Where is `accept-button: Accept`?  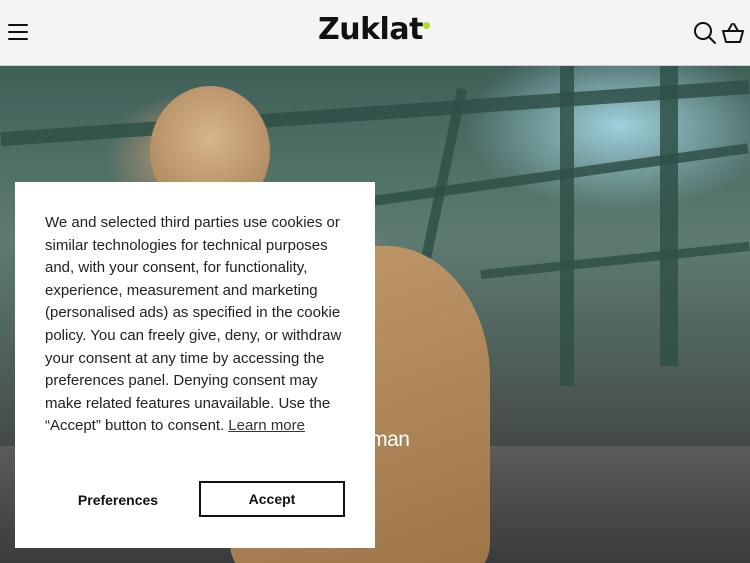
accept-button: Accept is located at coordinates (272, 499).